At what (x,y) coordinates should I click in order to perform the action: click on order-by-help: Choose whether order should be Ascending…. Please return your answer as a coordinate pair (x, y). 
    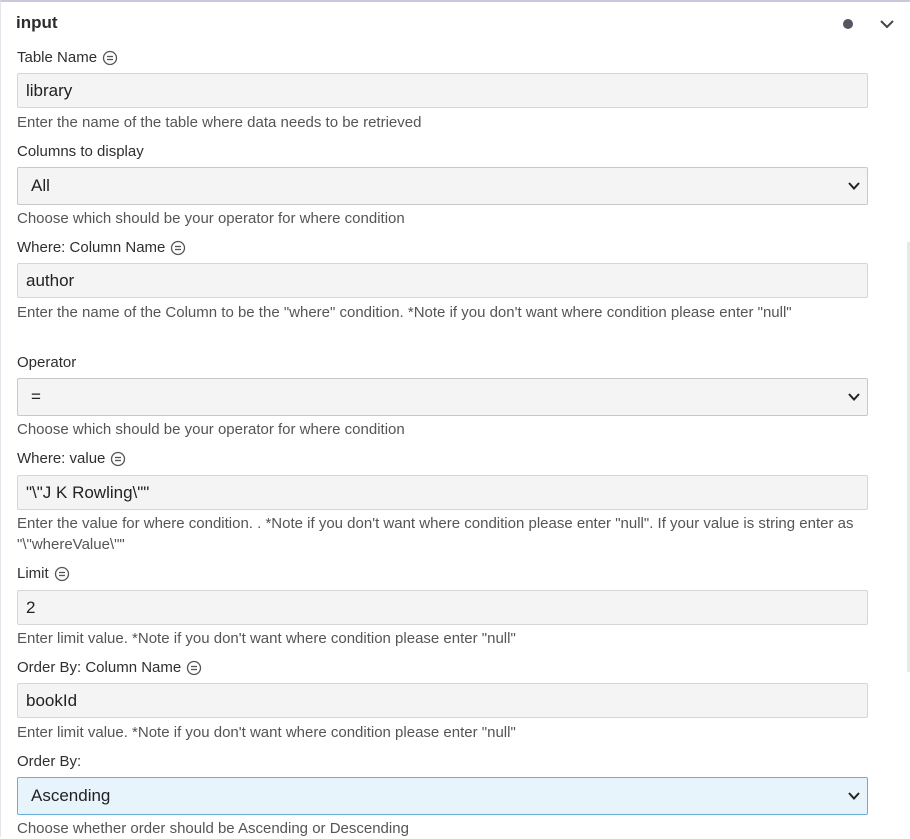
    Looking at the image, I should click on (213, 828).